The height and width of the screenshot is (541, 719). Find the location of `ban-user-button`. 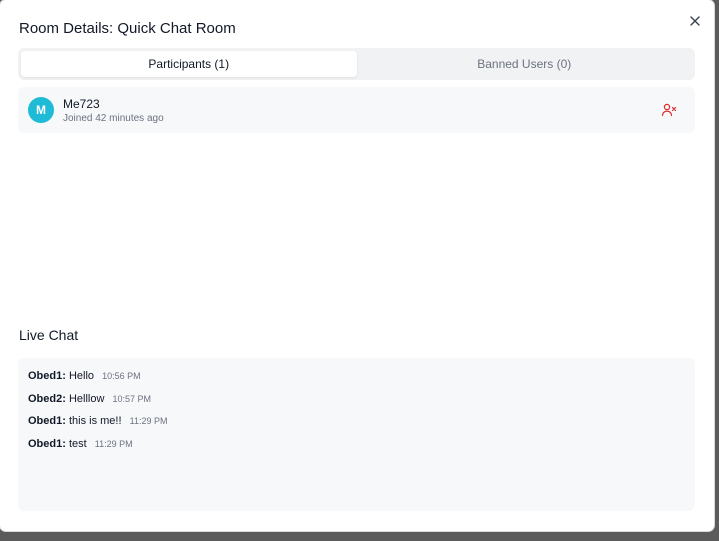

ban-user-button is located at coordinates (669, 110).